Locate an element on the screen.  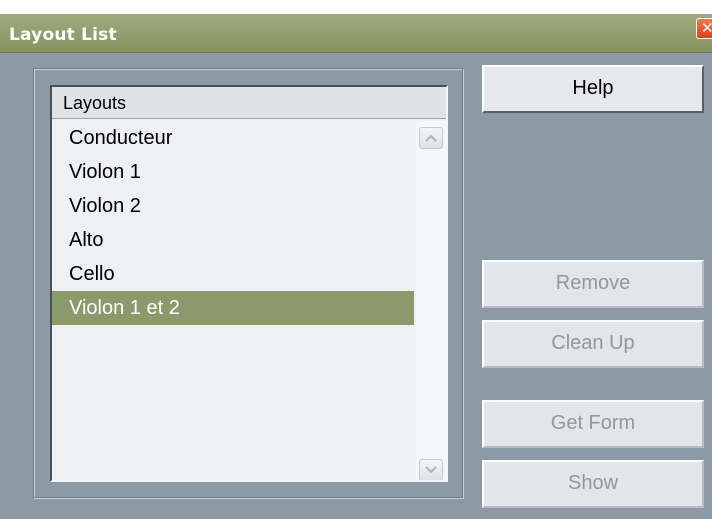
list-item-selected: Violon 1 et 2 is located at coordinates (233, 308).